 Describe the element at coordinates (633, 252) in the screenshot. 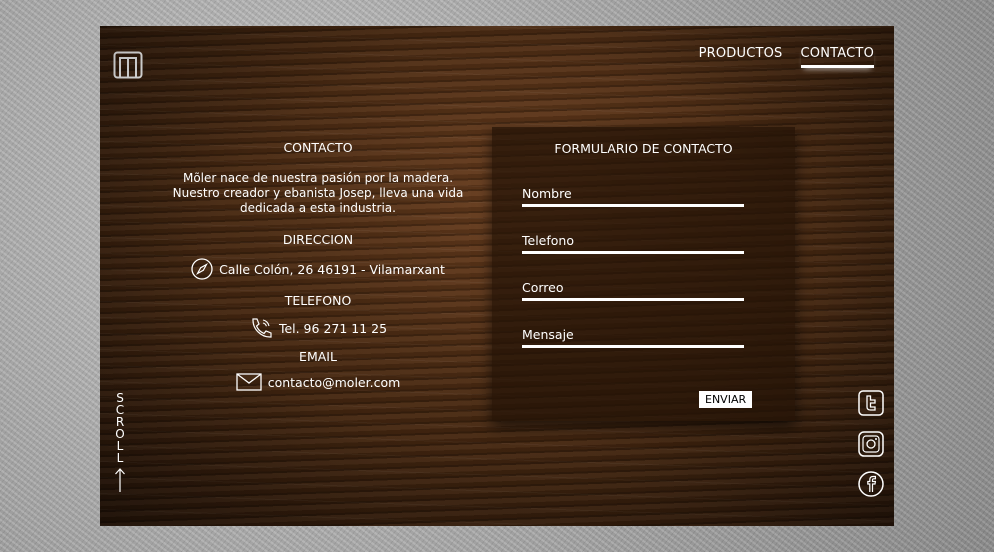

I see `phone-field-underline` at that location.